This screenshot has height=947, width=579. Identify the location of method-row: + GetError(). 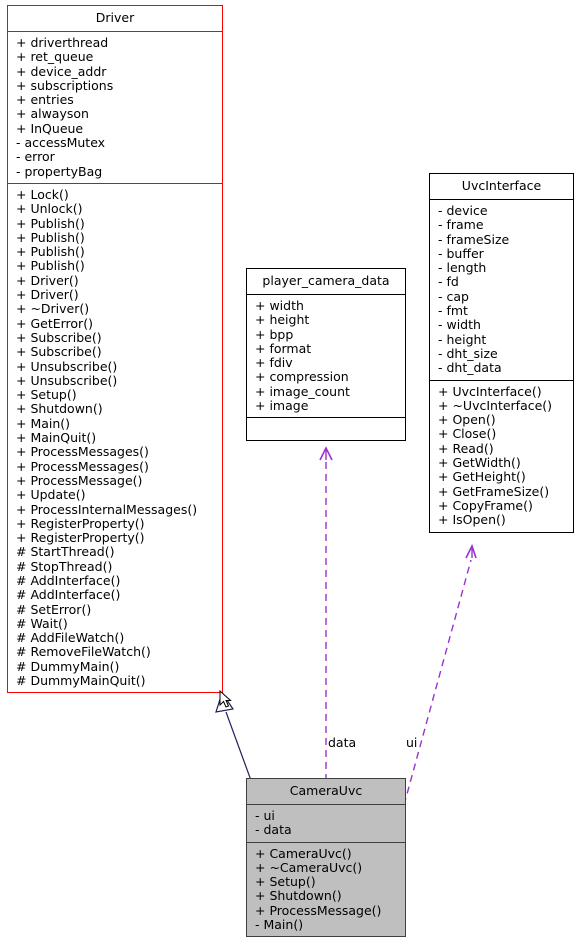
(54, 323).